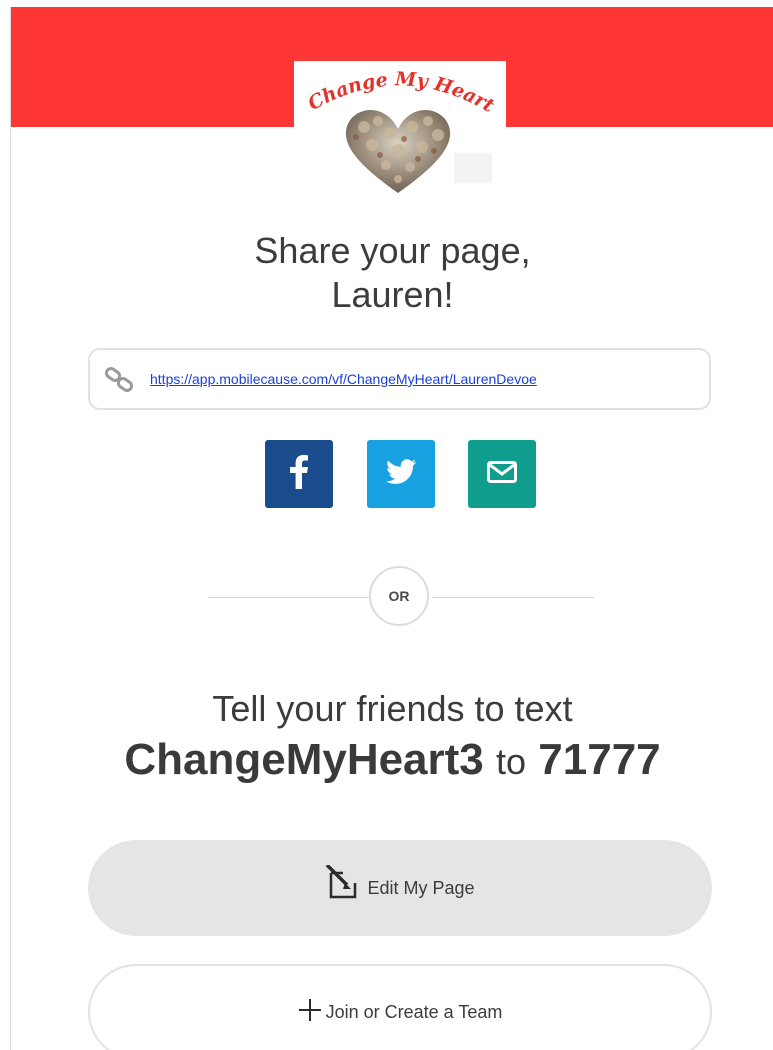 This screenshot has height=1050, width=773. Describe the element at coordinates (120, 380) in the screenshot. I see `link-icon` at that location.